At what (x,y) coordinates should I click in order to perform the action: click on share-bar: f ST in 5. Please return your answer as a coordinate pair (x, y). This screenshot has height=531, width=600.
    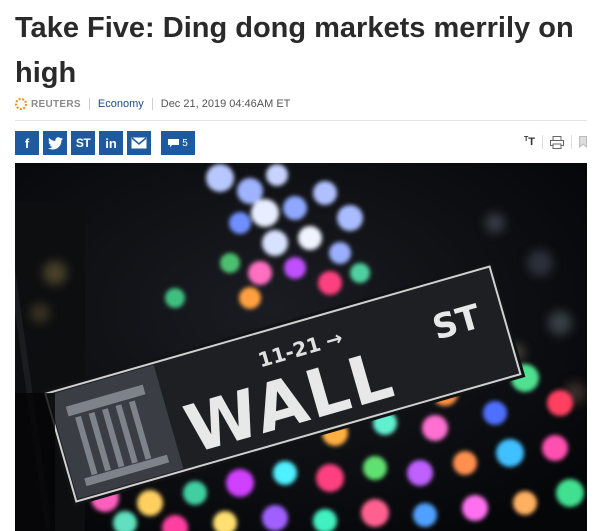
    Looking at the image, I should click on (105, 143).